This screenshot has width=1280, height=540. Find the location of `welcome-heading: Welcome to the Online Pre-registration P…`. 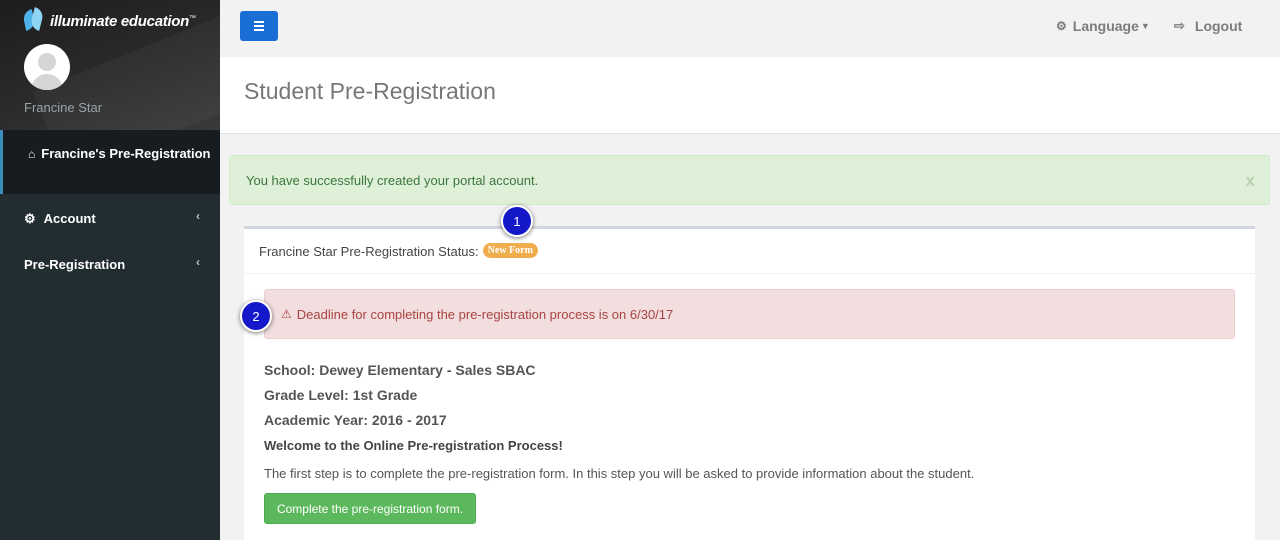

welcome-heading: Welcome to the Online Pre-registration P… is located at coordinates (413, 445).